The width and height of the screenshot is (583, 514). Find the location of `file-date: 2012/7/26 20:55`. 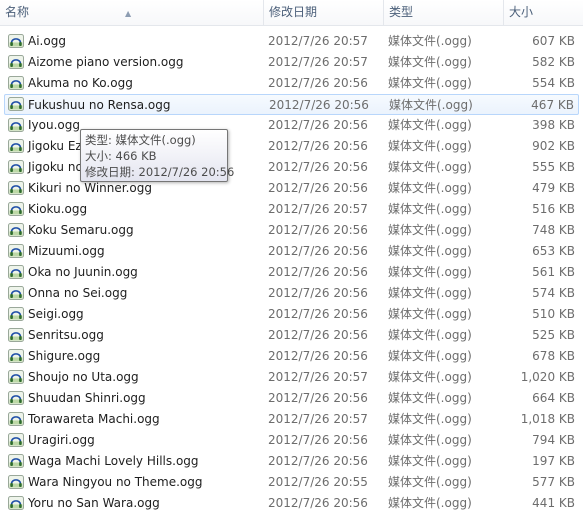

file-date: 2012/7/26 20:55 is located at coordinates (318, 482).